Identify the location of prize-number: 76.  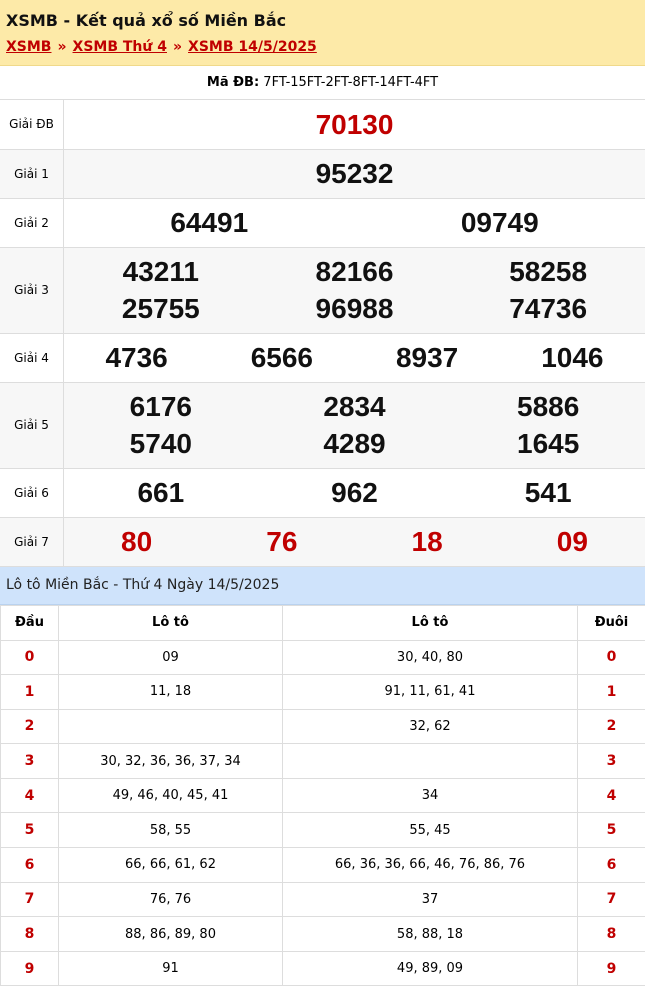
(281, 541).